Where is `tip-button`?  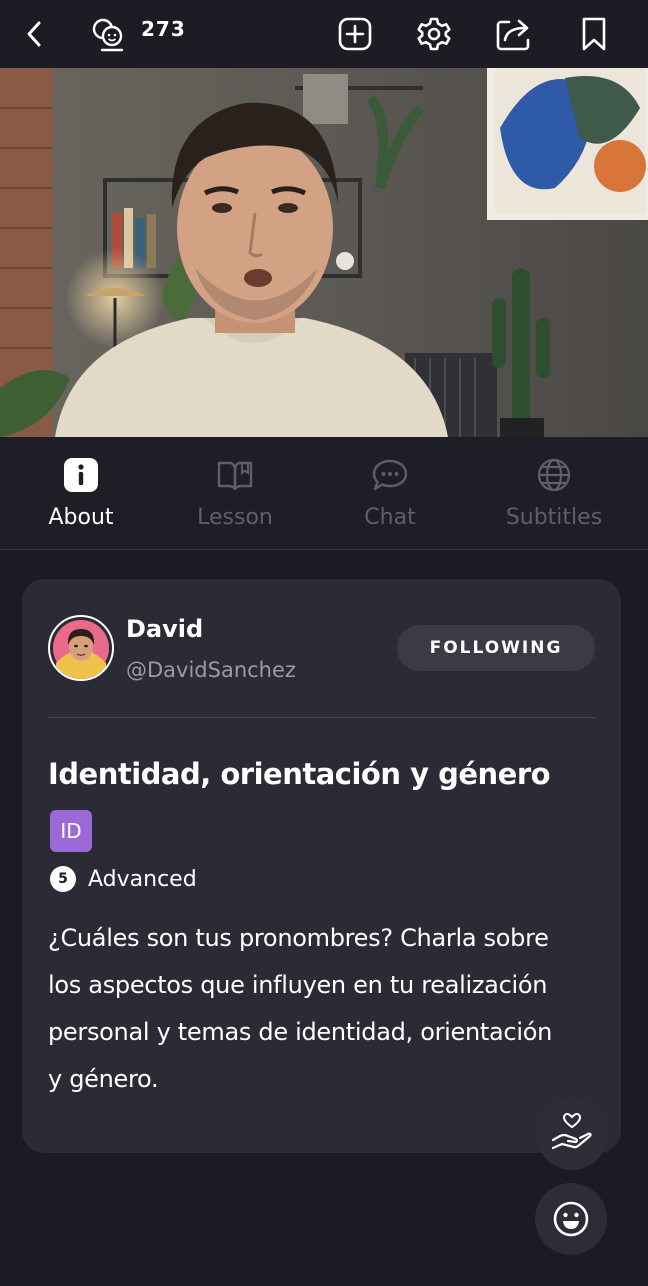
tip-button is located at coordinates (572, 1134).